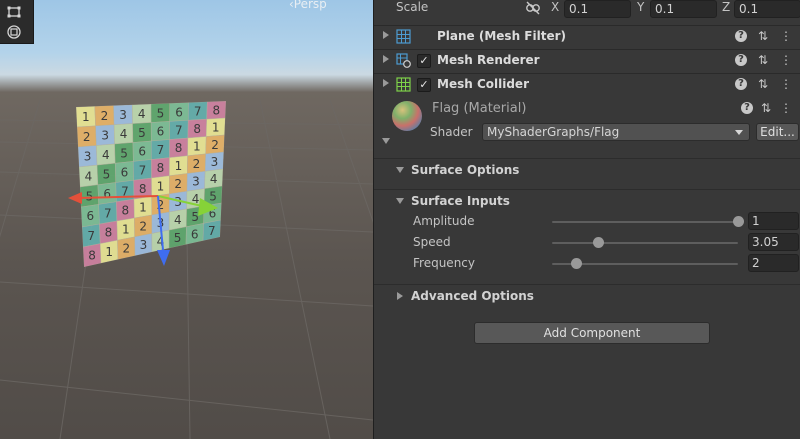  What do you see at coordinates (145, 222) in the screenshot?
I see `move-gizmo` at bounding box center [145, 222].